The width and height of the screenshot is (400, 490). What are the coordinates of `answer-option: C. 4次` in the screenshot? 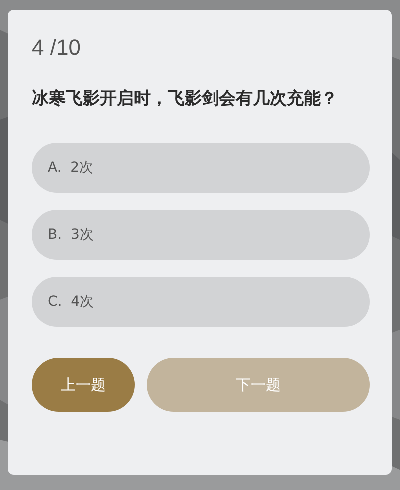 It's located at (201, 302).